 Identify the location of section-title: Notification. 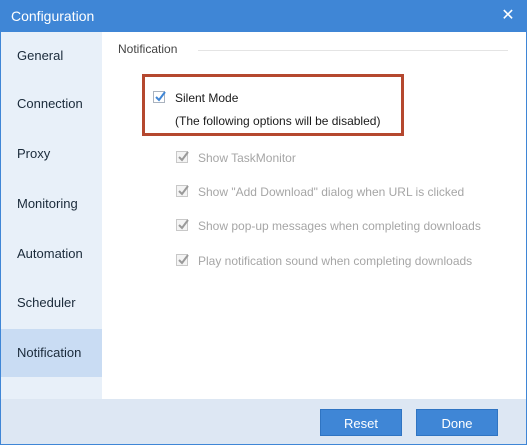
(148, 49).